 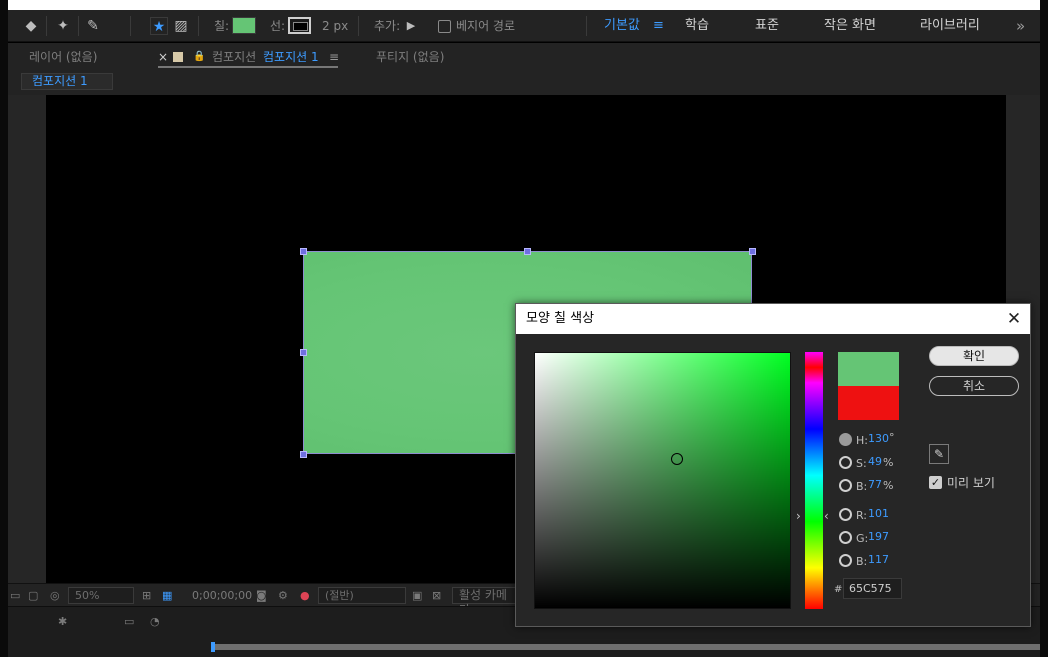 I want to click on tab-footage: 푸티지 (없음), so click(x=410, y=57).